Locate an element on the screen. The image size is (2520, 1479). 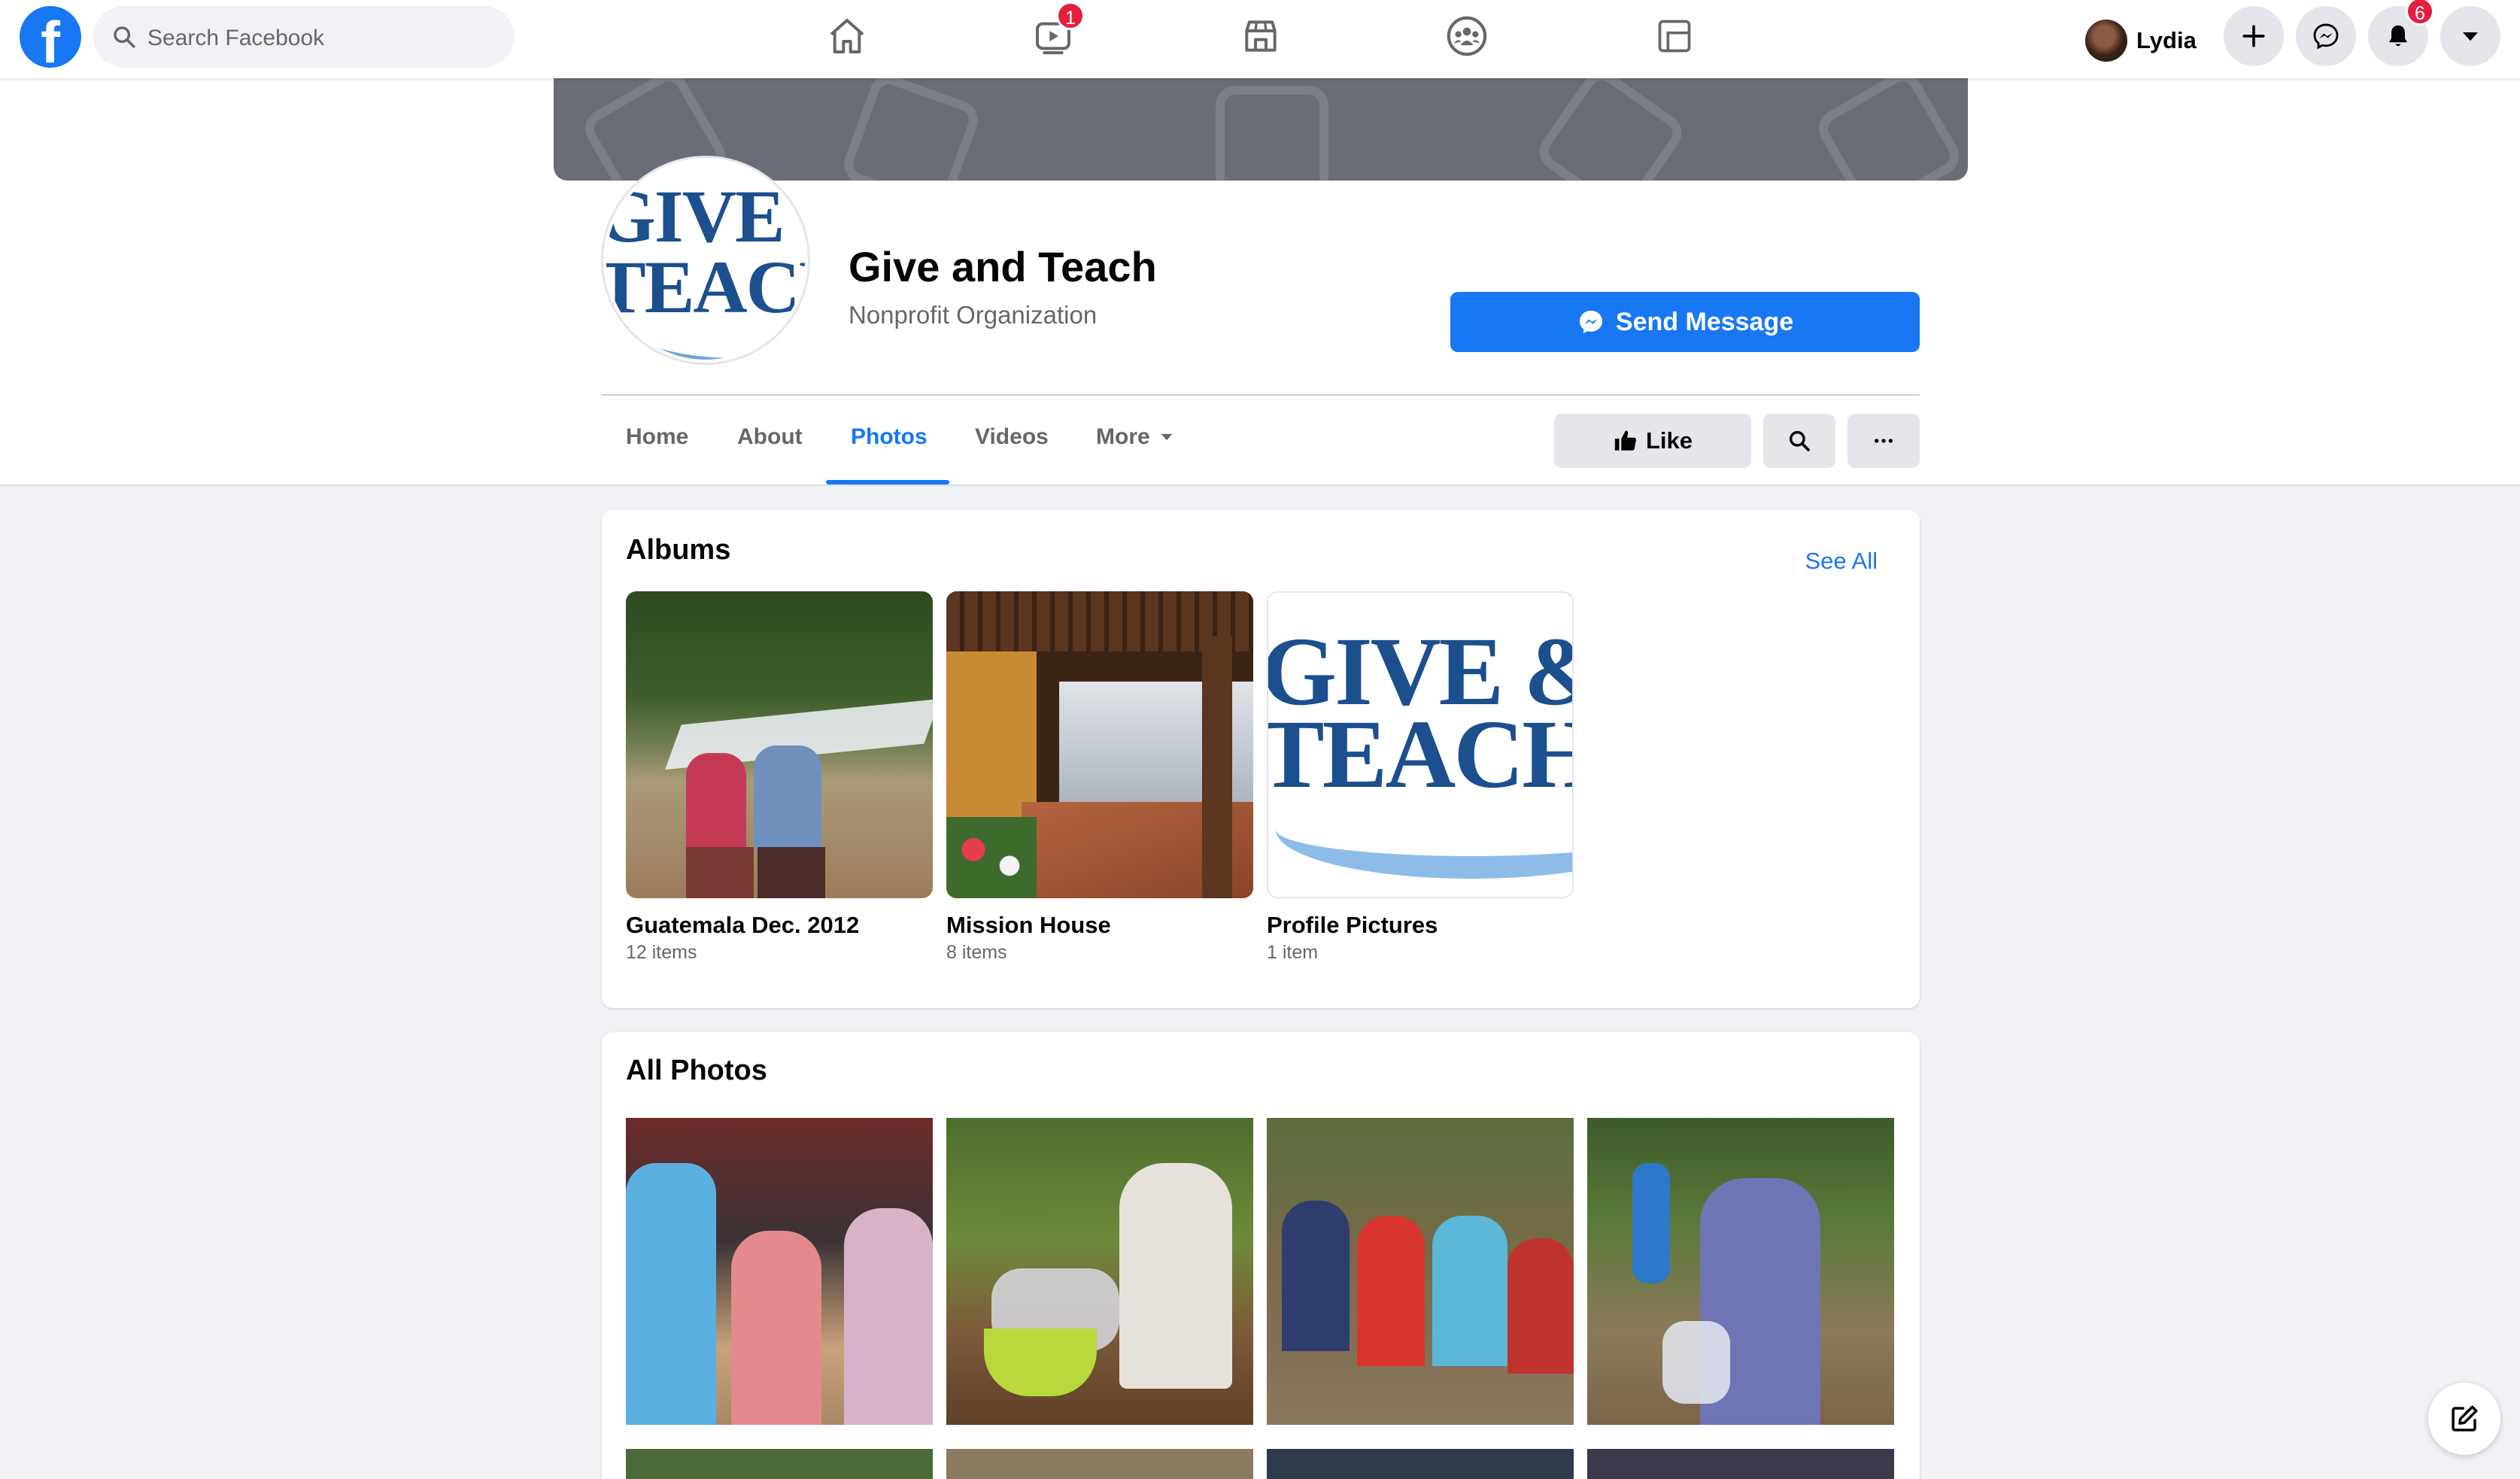
nav-watch: 1 is located at coordinates (1053, 36).